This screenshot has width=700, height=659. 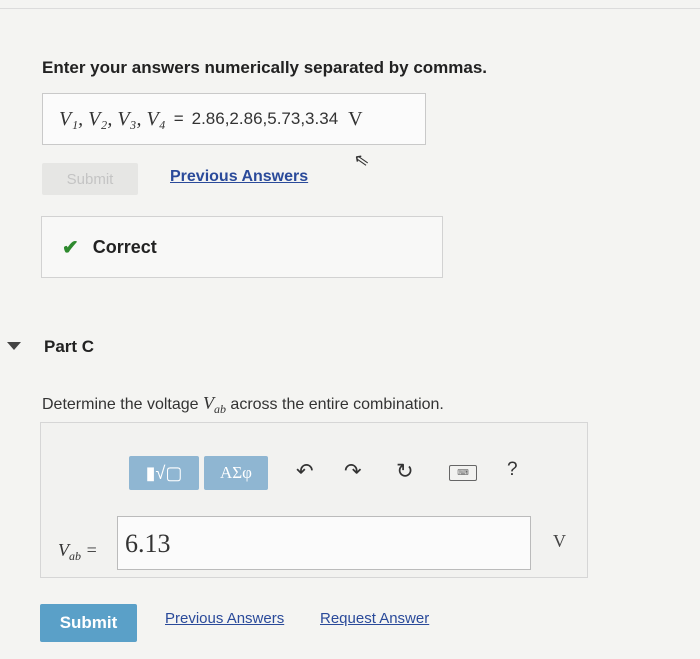 What do you see at coordinates (164, 473) in the screenshot?
I see `templates-button: ▮√▢` at bounding box center [164, 473].